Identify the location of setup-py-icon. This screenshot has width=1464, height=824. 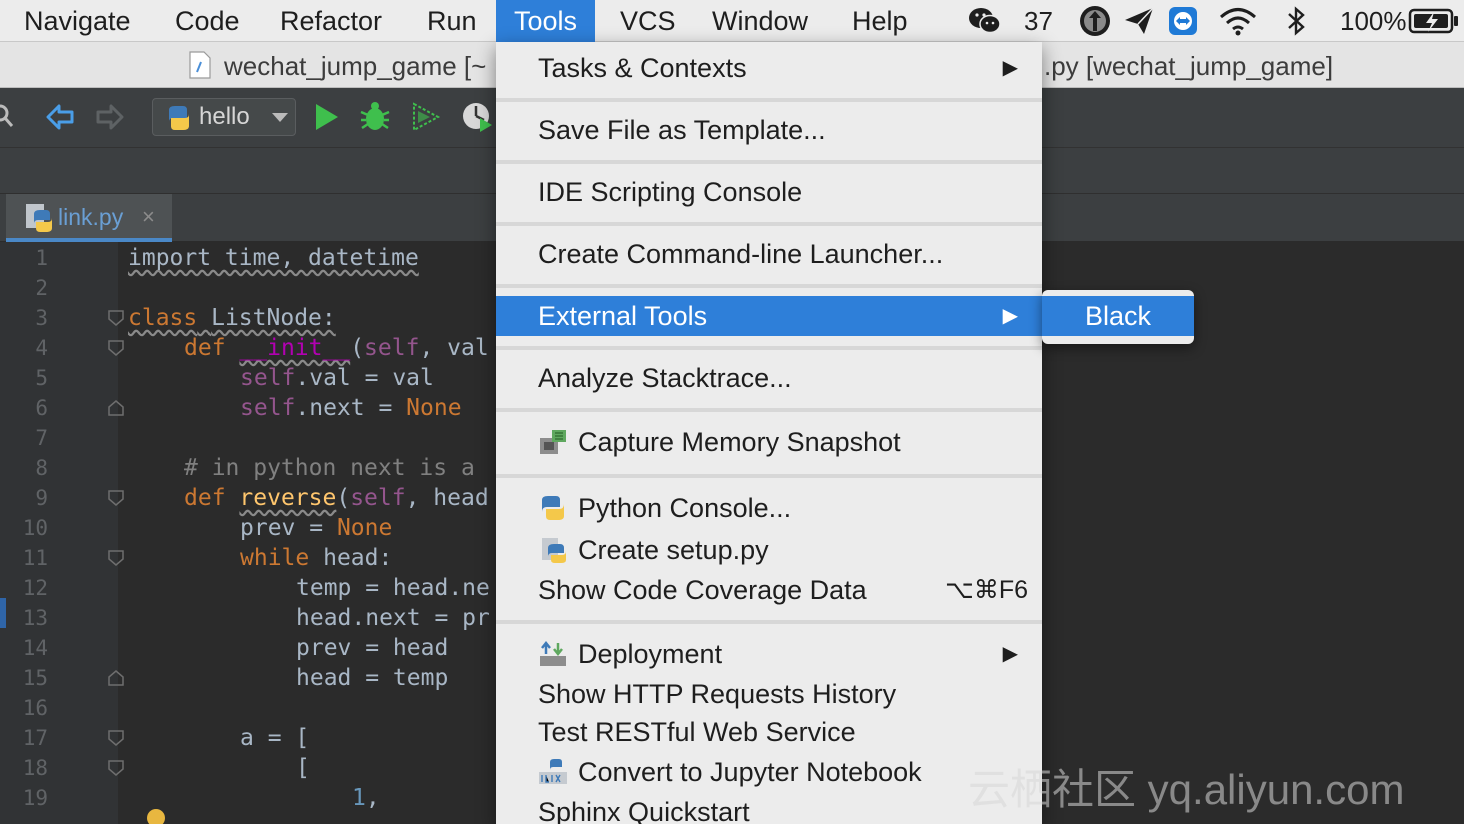
(554, 550).